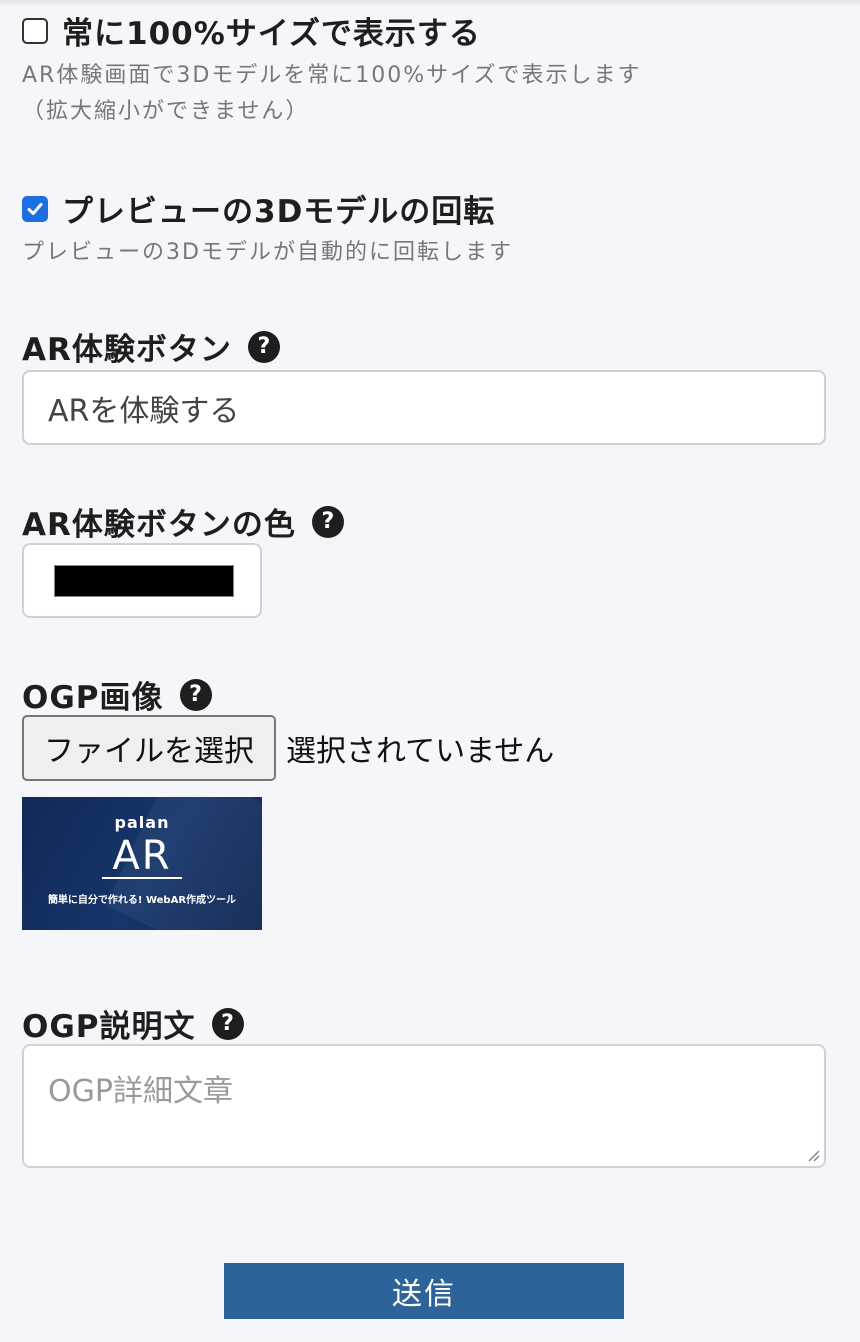 This screenshot has height=1342, width=860. Describe the element at coordinates (93, 698) in the screenshot. I see `ogp-image-label: OGP画像` at that location.